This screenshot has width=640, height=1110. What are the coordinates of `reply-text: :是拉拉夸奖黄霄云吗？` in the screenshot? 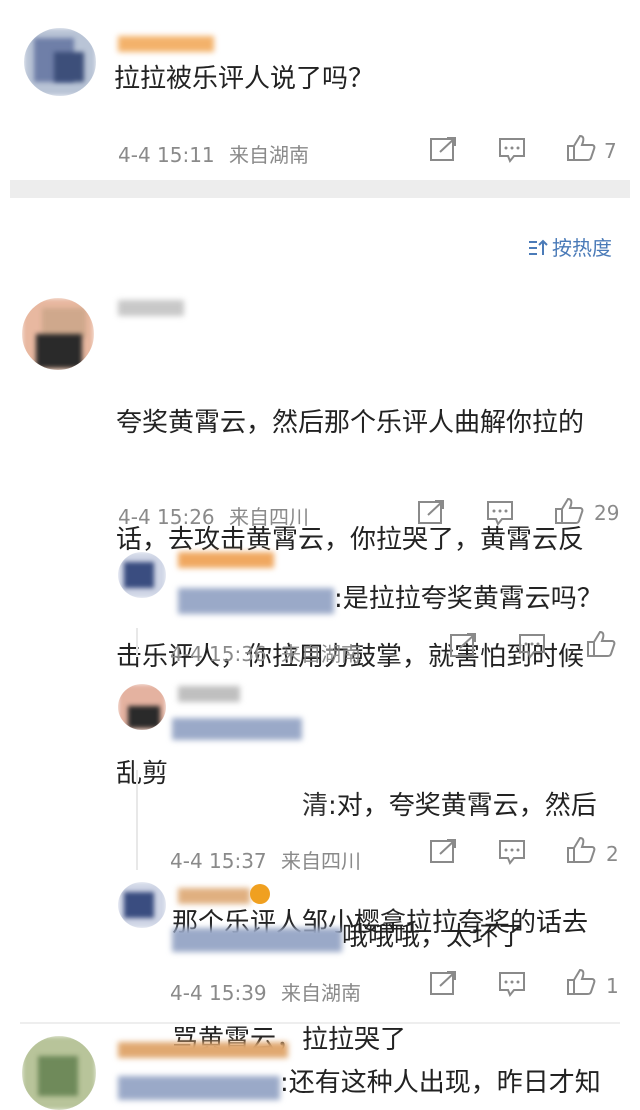 It's located at (468, 599).